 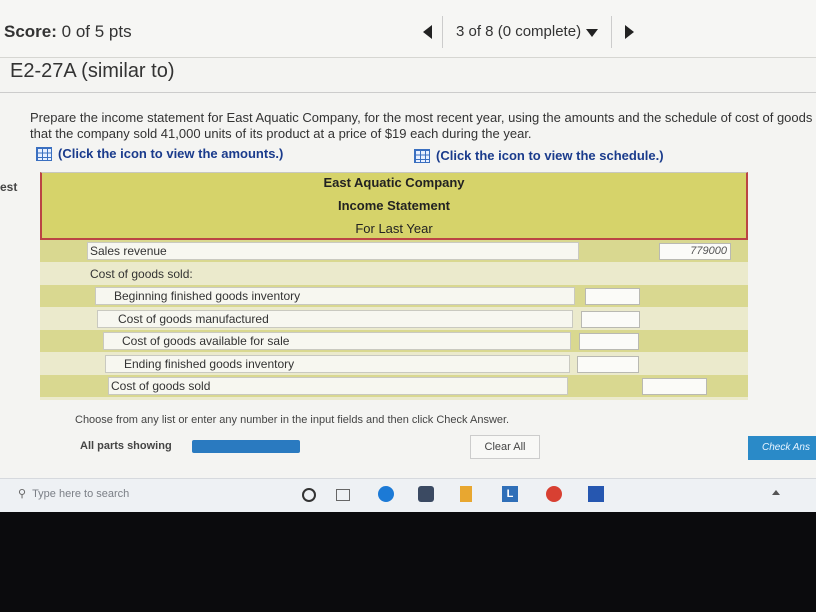 I want to click on amounts-link-text: (Click the icon to view the amounts.), so click(x=170, y=153).